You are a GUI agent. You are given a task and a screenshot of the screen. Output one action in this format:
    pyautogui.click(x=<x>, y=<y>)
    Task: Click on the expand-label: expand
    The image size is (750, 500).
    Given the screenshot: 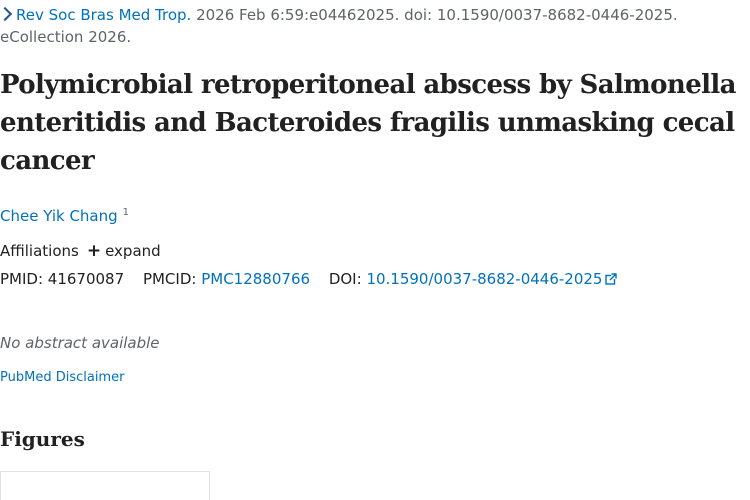 What is the action you would take?
    pyautogui.click(x=133, y=251)
    